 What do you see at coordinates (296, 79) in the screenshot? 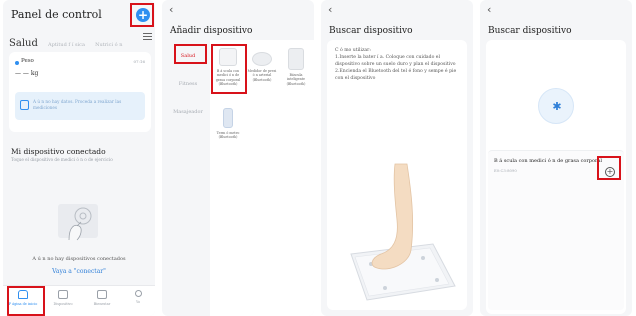
I see `device-label: Báscula inteligente (Bluetooth)` at bounding box center [296, 79].